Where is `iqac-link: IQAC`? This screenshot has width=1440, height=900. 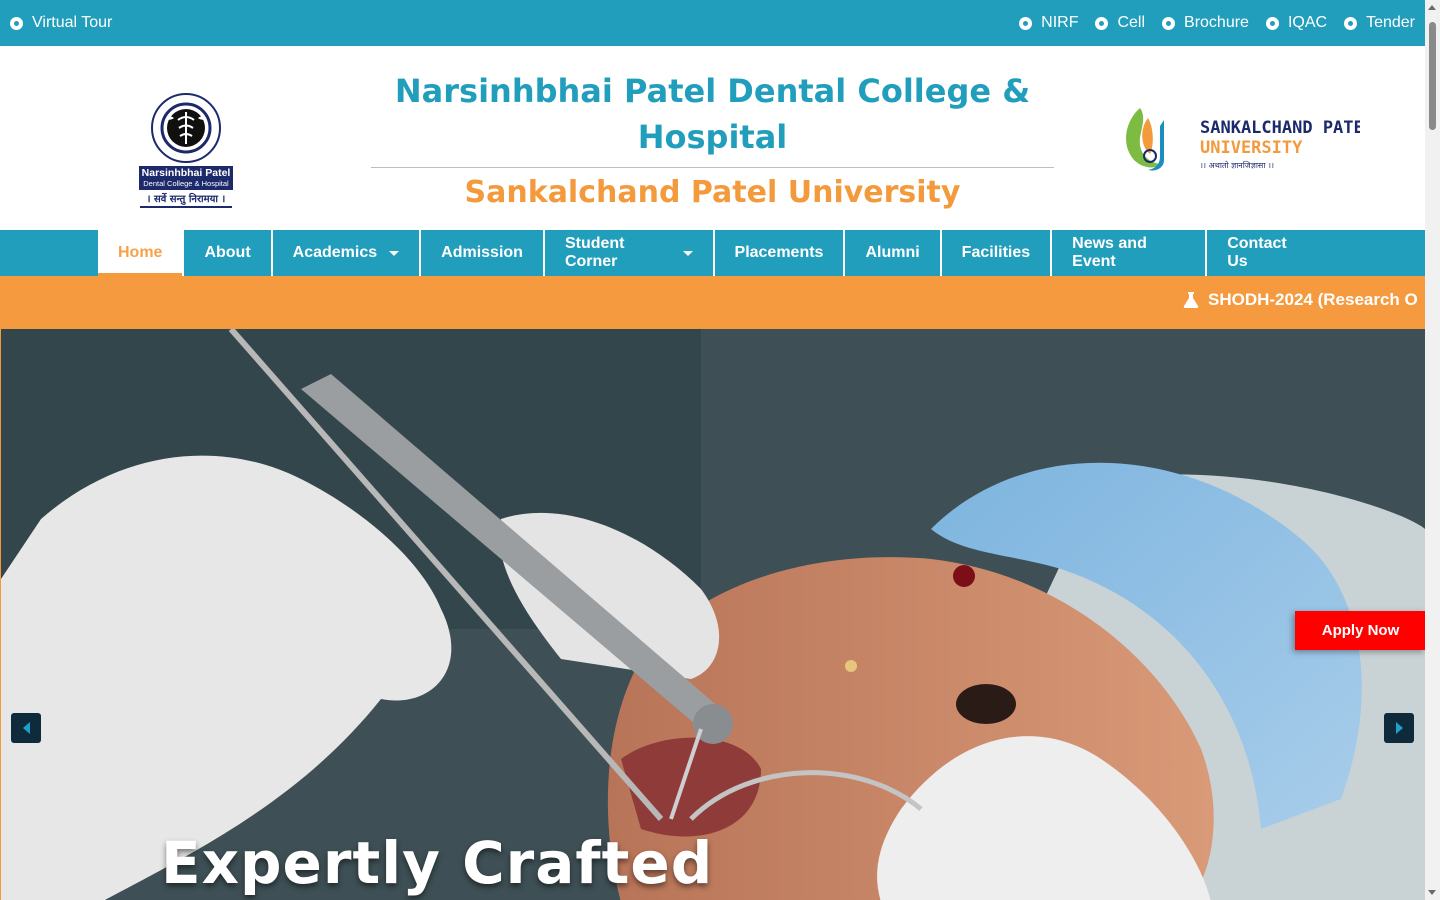 iqac-link: IQAC is located at coordinates (1296, 23).